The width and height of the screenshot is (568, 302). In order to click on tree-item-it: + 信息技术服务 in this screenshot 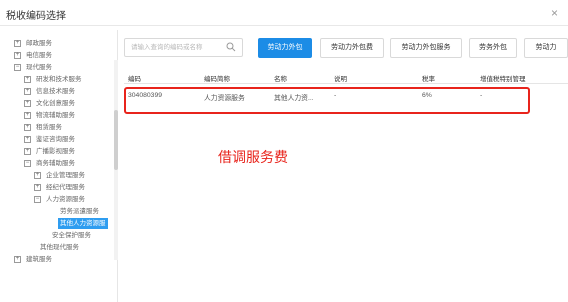, I will do `click(49, 91)`.